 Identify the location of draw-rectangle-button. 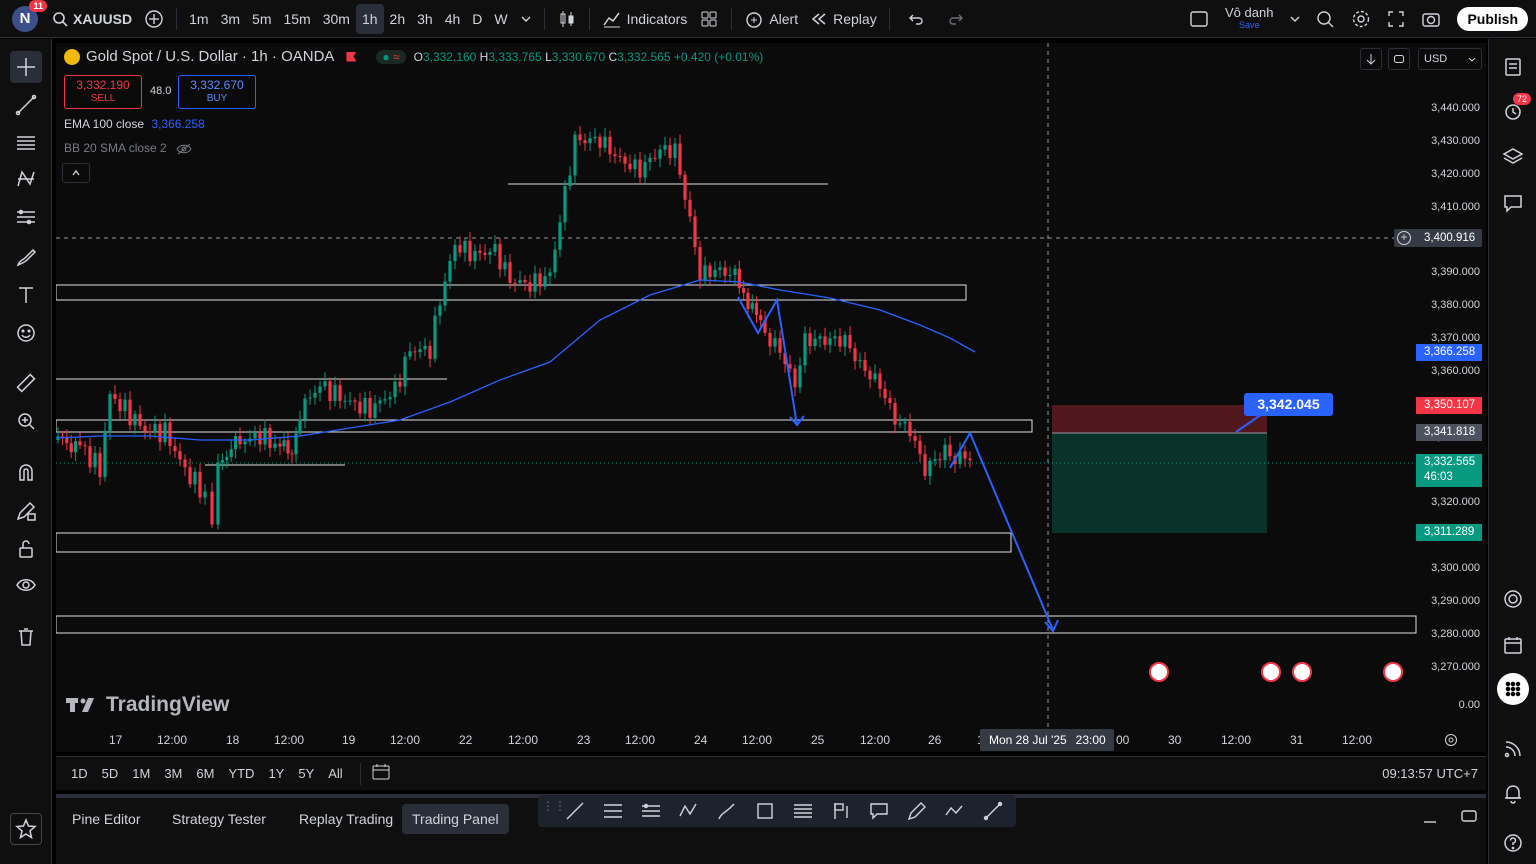
(765, 811).